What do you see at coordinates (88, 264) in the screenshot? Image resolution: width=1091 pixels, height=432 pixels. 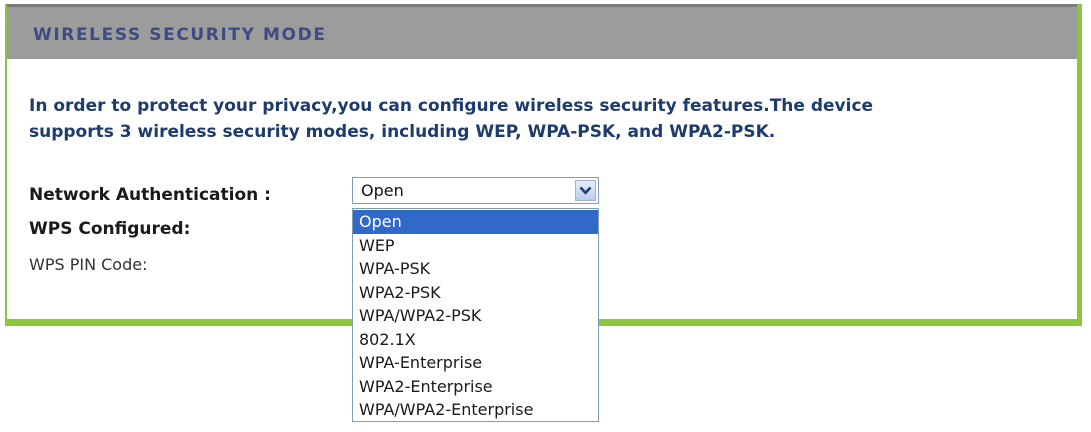 I see `wps-pin-code-label: WPS PIN Code:` at bounding box center [88, 264].